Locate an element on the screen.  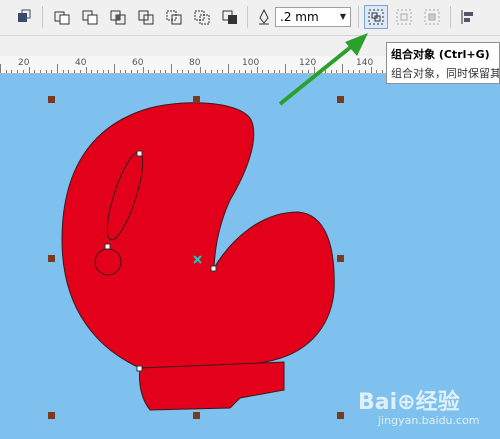
green-arrow-icon is located at coordinates (323, 69).